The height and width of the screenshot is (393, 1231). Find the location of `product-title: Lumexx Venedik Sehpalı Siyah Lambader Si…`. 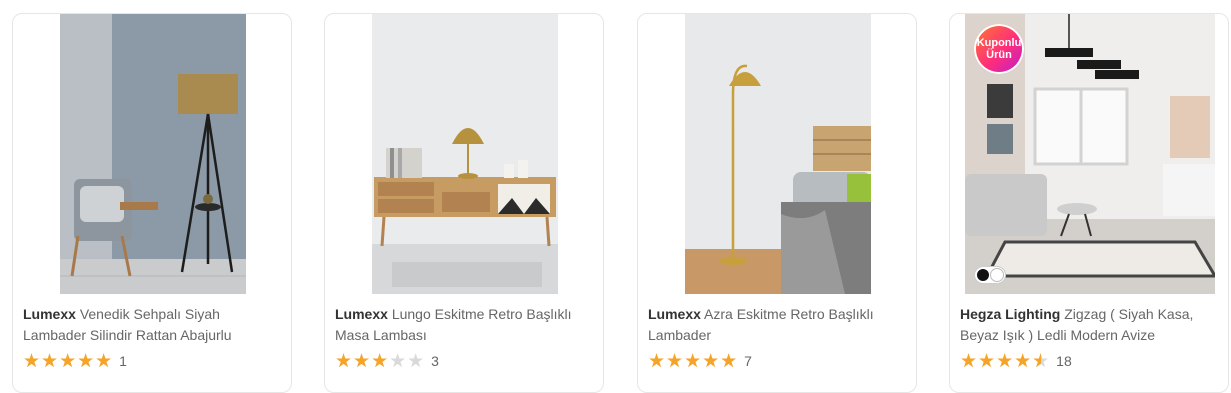

product-title: Lumexx Venedik Sehpalı Siyah Lambader Si… is located at coordinates (154, 325).